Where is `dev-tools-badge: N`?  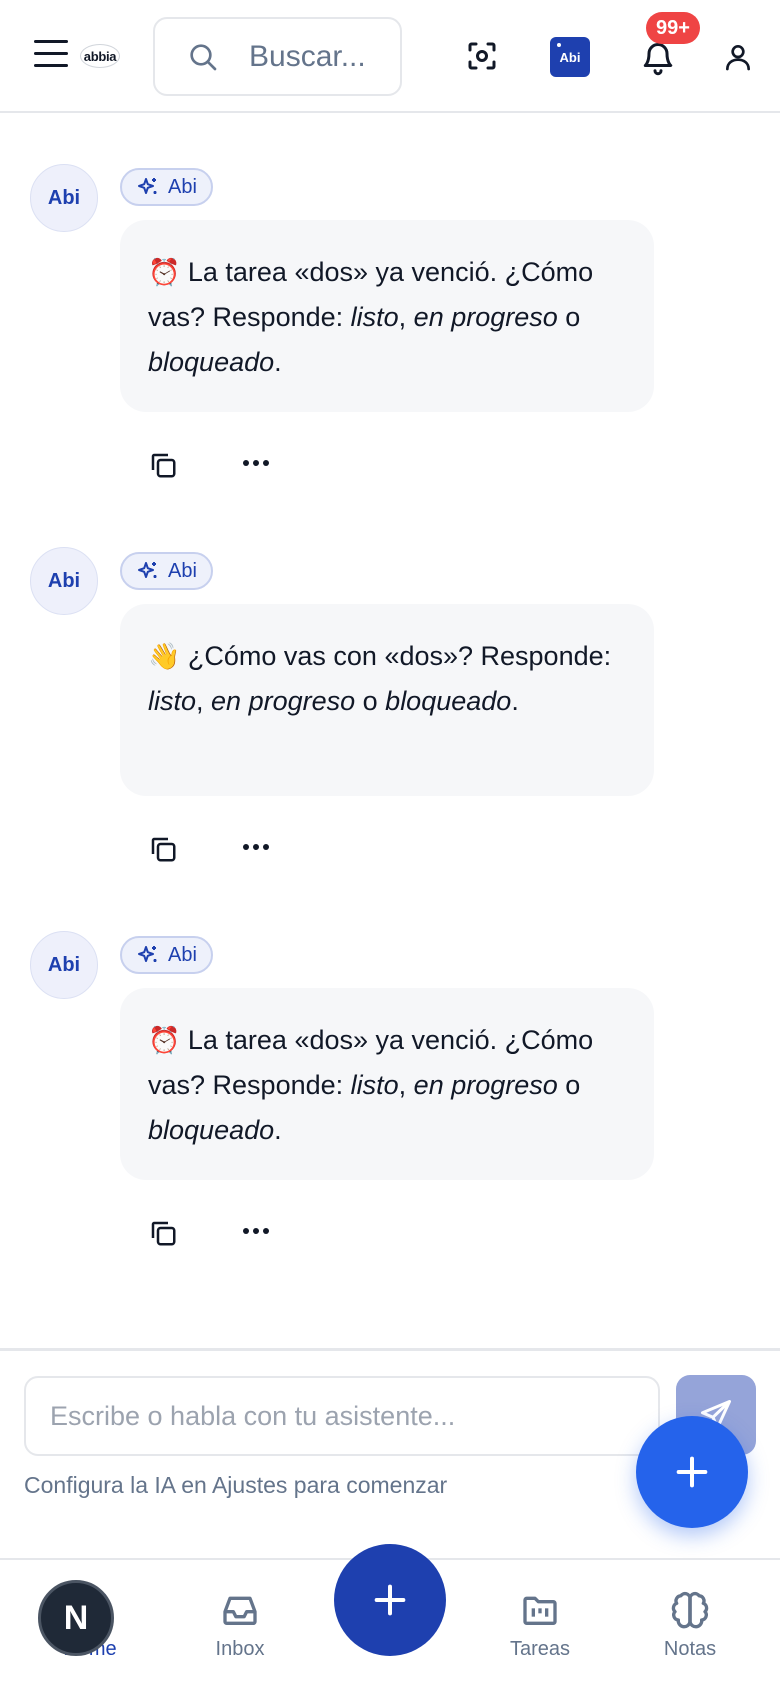 dev-tools-badge: N is located at coordinates (76, 1618).